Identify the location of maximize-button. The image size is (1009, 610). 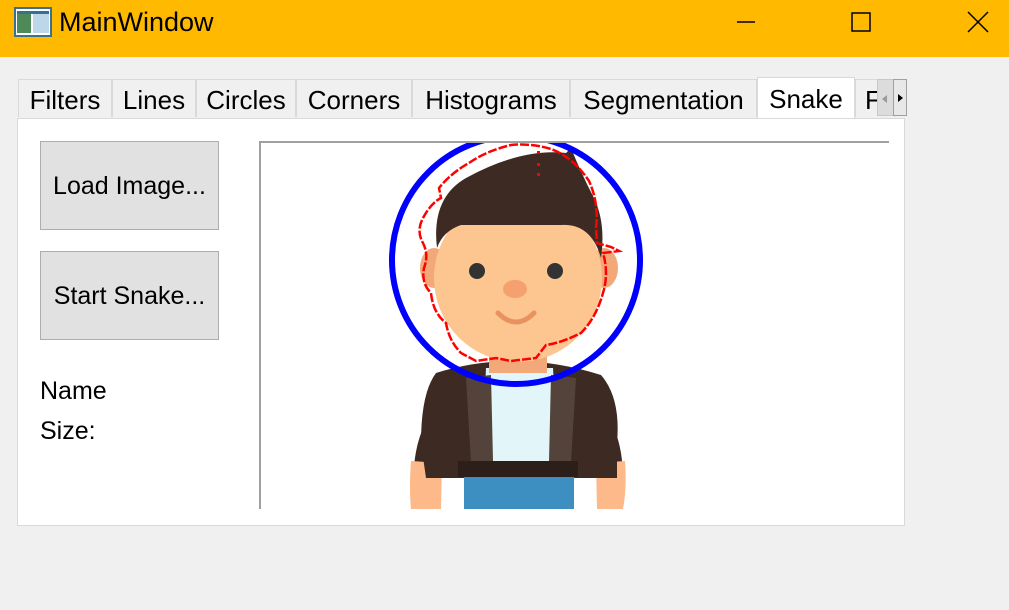
(860, 22).